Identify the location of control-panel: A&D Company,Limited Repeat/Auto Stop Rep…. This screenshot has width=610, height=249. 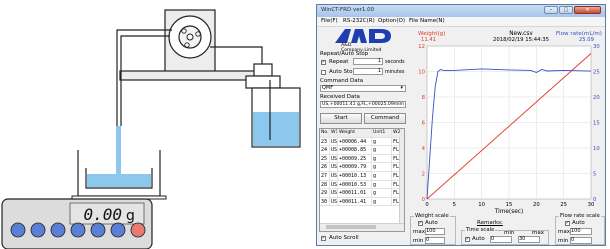
(363, 135).